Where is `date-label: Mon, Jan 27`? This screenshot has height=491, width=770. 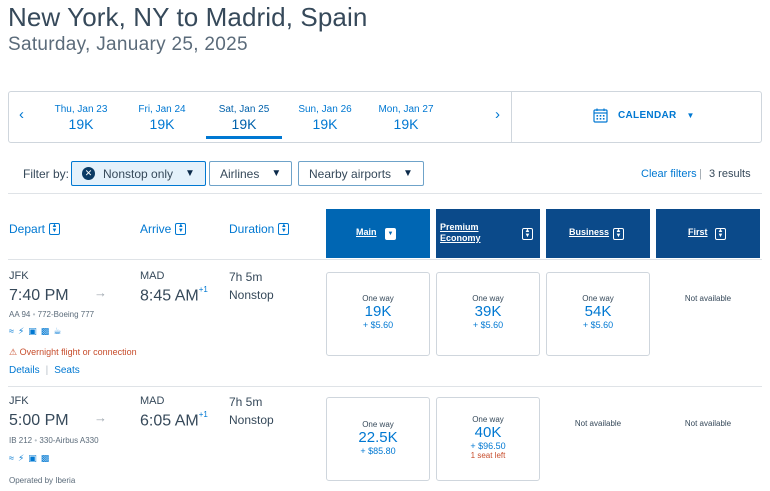 date-label: Mon, Jan 27 is located at coordinates (406, 109).